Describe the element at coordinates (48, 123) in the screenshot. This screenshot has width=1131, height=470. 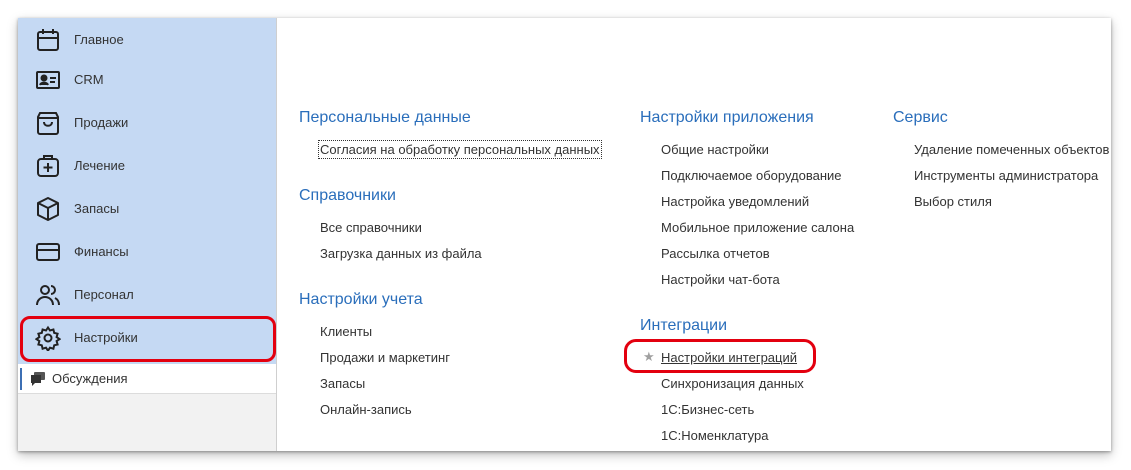
I see `shopping-bag-icon` at that location.